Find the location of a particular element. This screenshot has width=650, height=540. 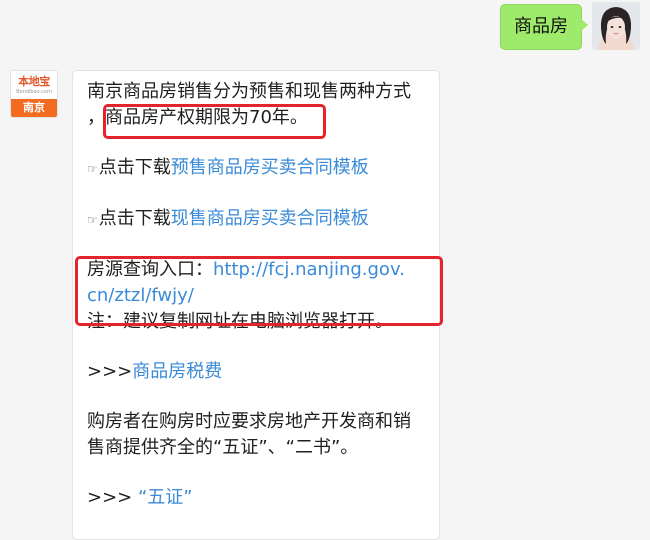

buyer-paragraph: 购房者在购房时应要求房地产开发商和销 售商提供齐全的“五证”、“二书”。 is located at coordinates (259, 435).